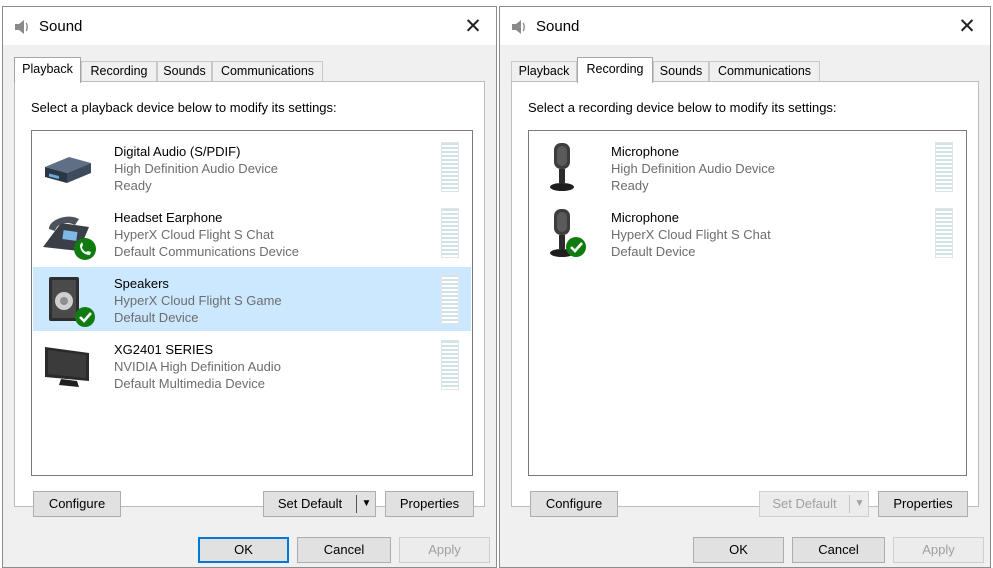  What do you see at coordinates (177, 151) in the screenshot?
I see `device-name: Digital Audio (S/PDIF)` at bounding box center [177, 151].